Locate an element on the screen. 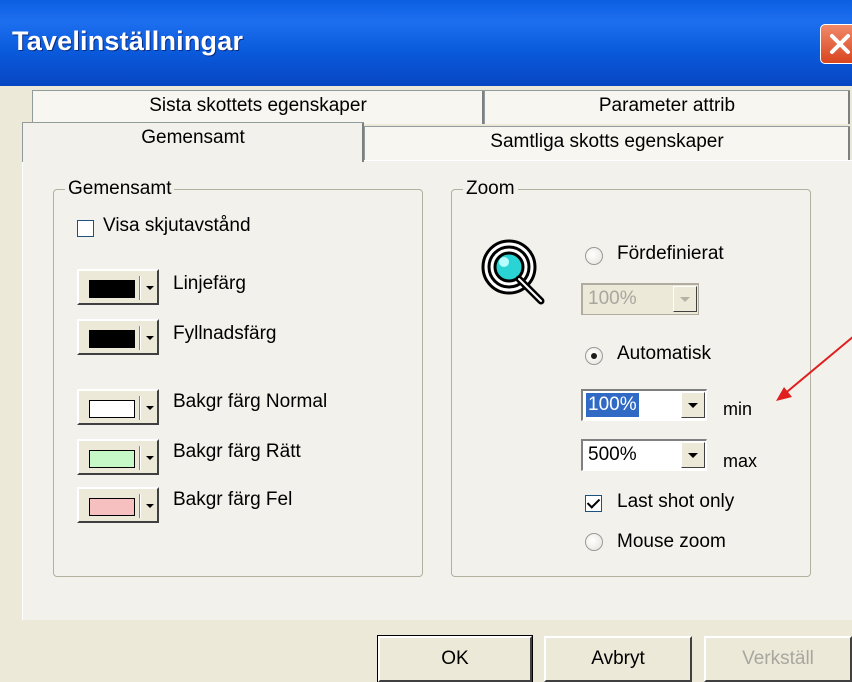  ok-button: OK is located at coordinates (455, 658).